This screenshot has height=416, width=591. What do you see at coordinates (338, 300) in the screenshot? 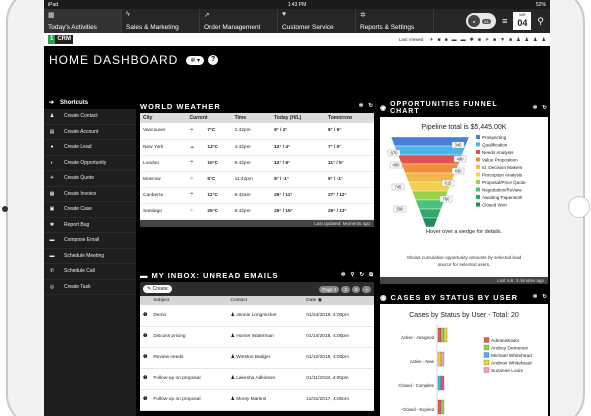
I see `column-header: Date ◉` at bounding box center [338, 300].